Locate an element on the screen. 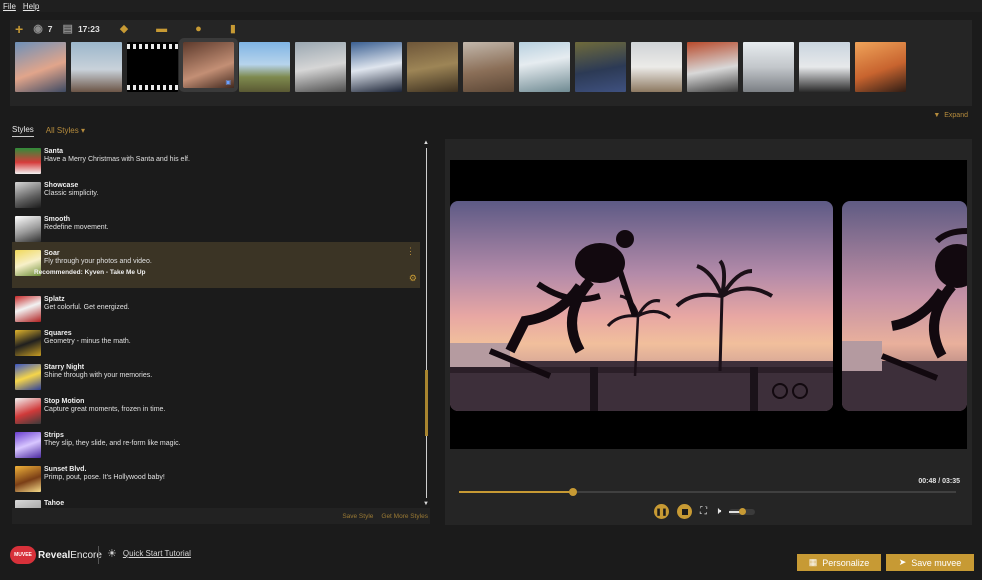 This screenshot has width=982, height=580. style-item: Showcase Classic simplicity. is located at coordinates (216, 191).